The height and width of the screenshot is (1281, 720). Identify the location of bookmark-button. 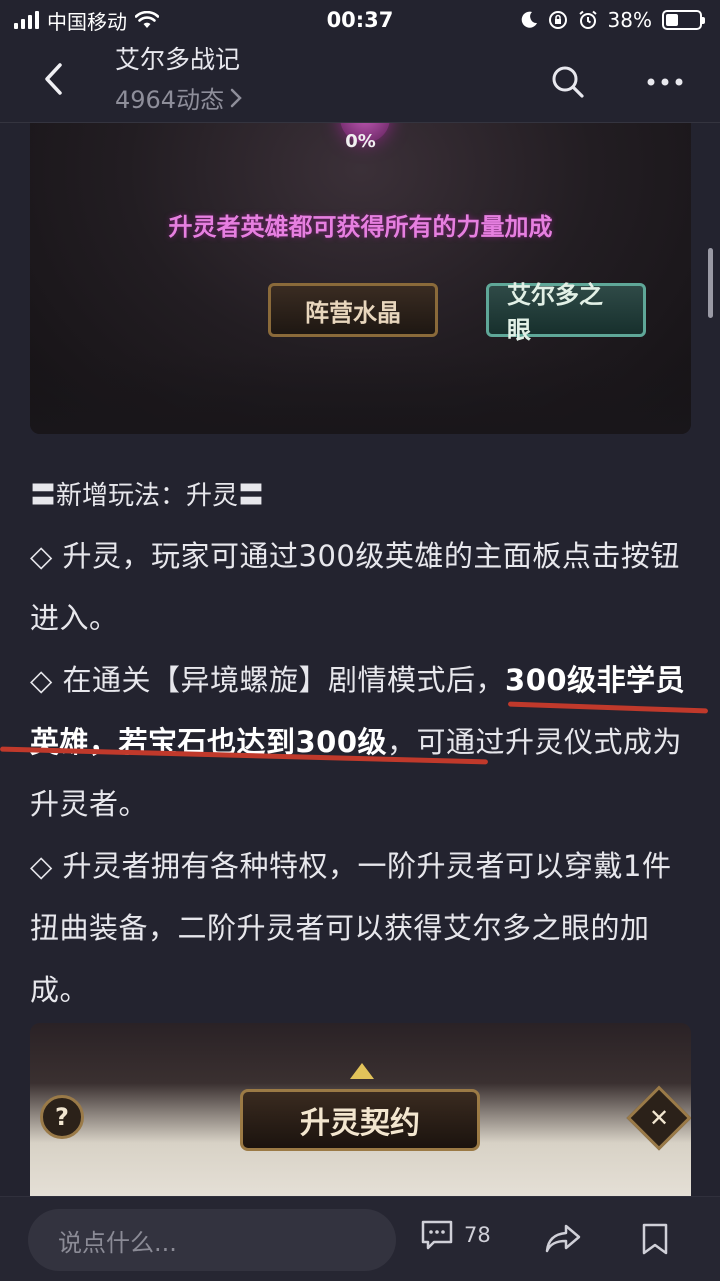
(655, 1239).